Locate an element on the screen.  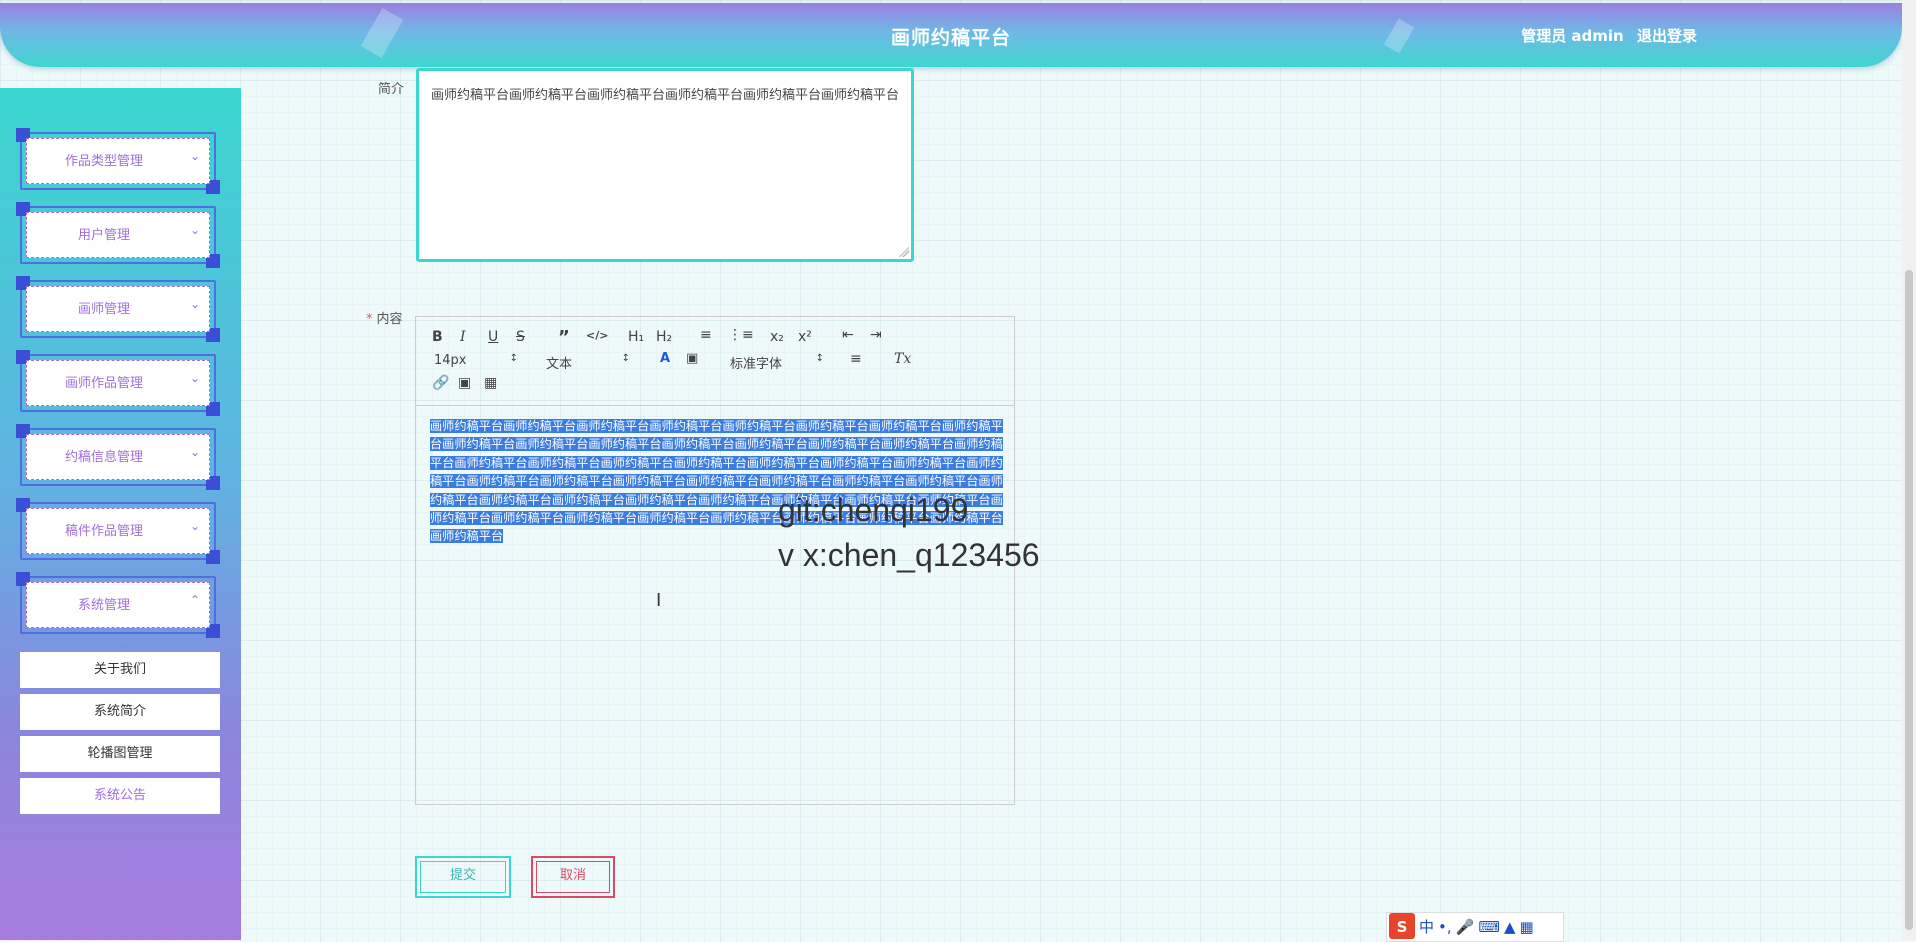
sidebar-item-label: 稿件作品管理 is located at coordinates (103, 531).